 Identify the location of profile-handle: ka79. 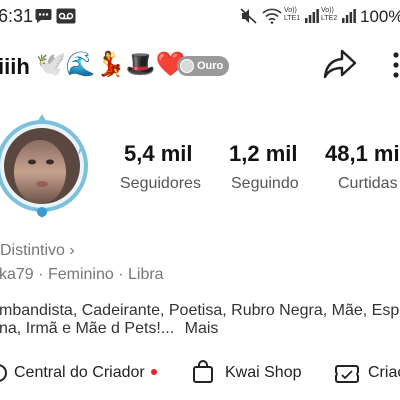
(17, 274).